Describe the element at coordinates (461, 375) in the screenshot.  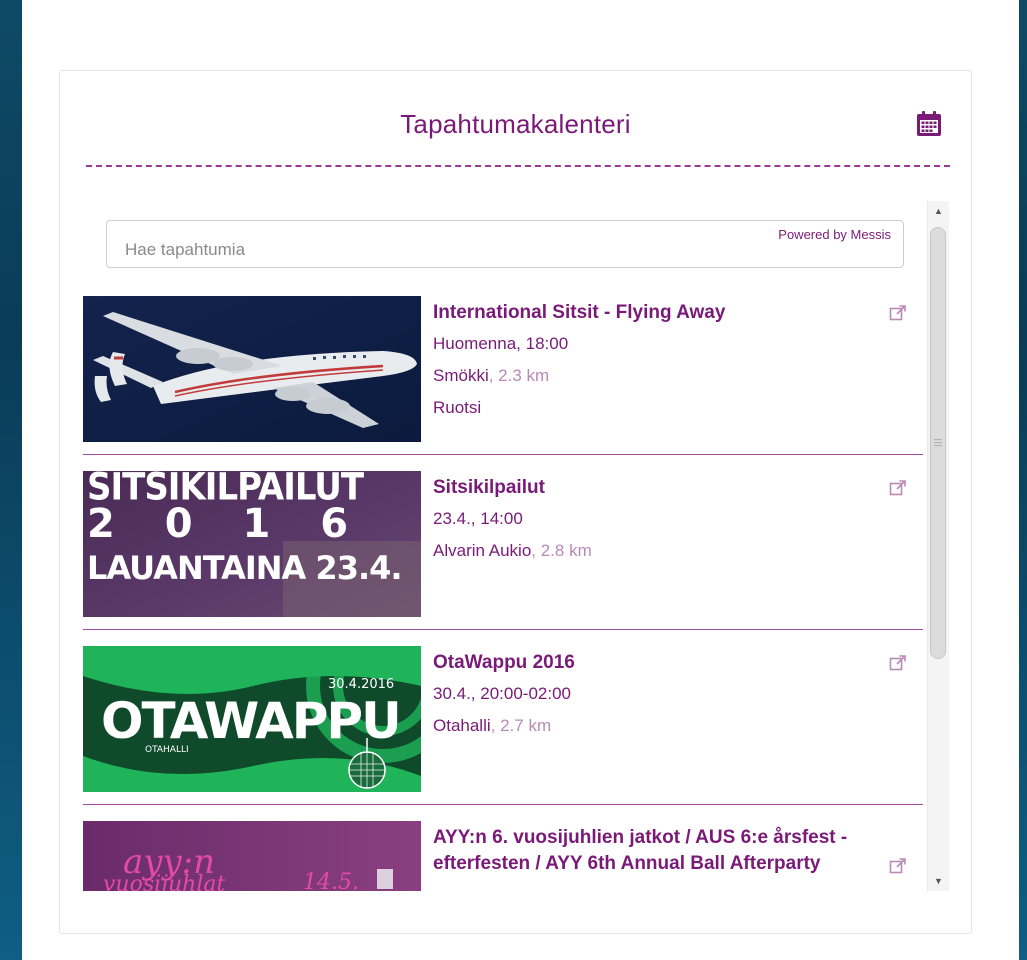
I see `event-place: Smökki` at that location.